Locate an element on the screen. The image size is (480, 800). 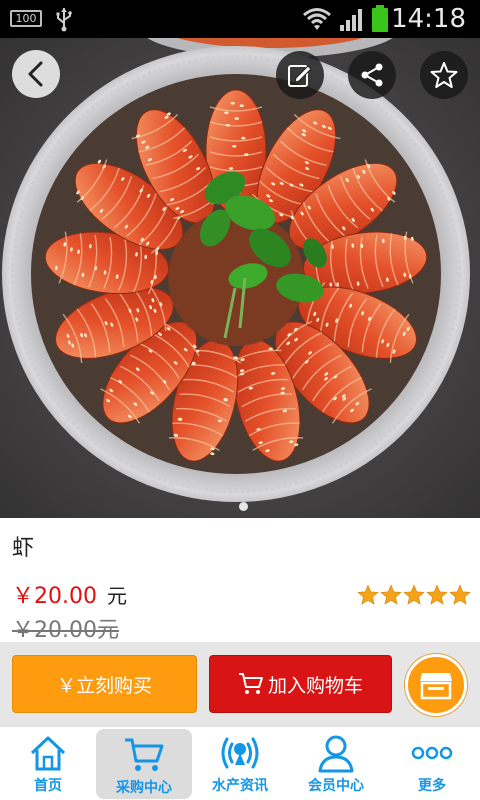
favorite-button is located at coordinates (444, 75).